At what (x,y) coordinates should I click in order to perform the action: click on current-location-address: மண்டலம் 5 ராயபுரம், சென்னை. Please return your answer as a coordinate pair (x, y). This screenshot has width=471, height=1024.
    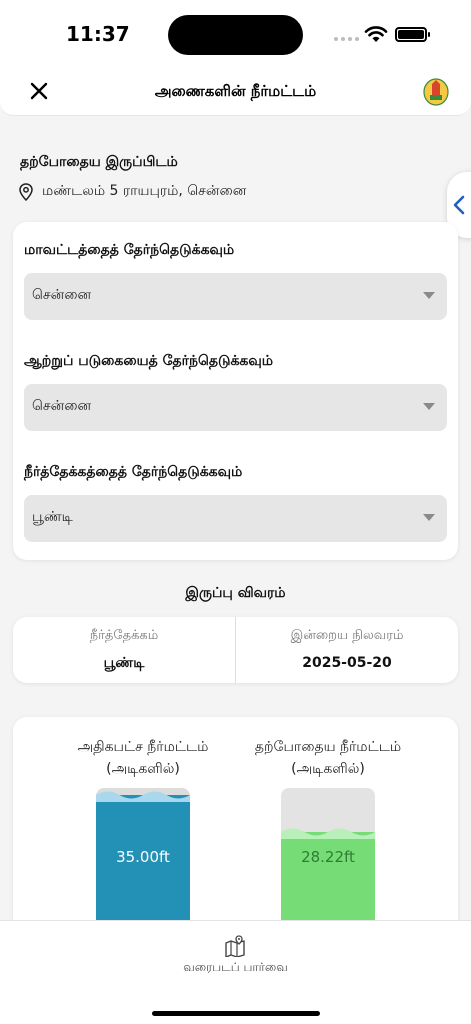
    Looking at the image, I should click on (144, 191).